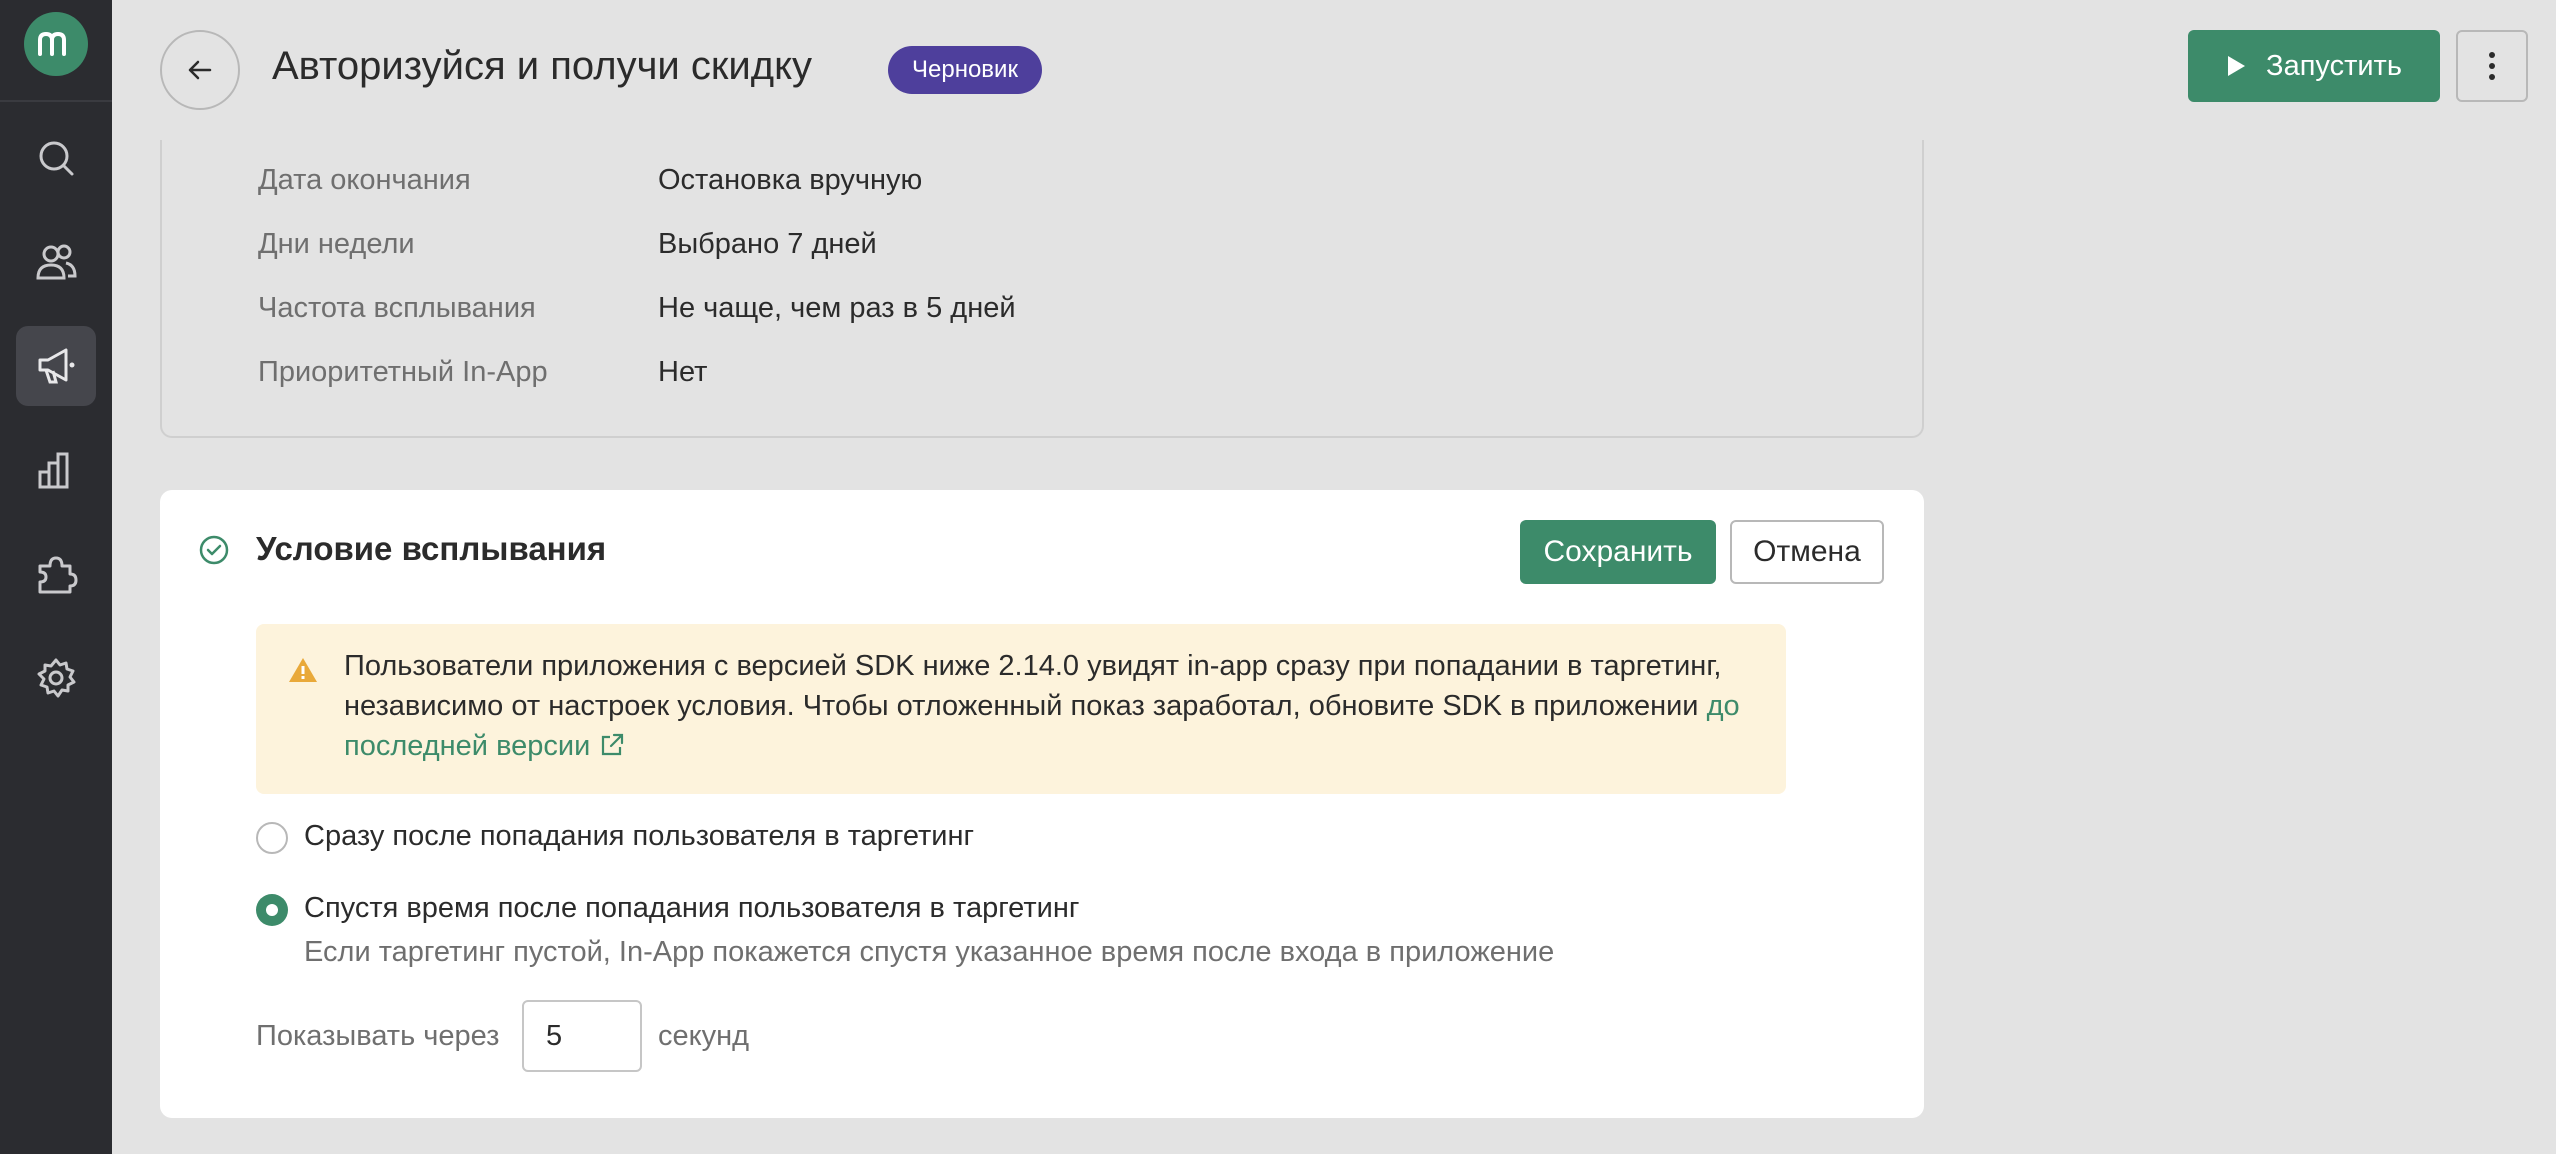 This screenshot has width=2556, height=1154. What do you see at coordinates (397, 308) in the screenshot?
I see `setting-key: Частота всплывания` at bounding box center [397, 308].